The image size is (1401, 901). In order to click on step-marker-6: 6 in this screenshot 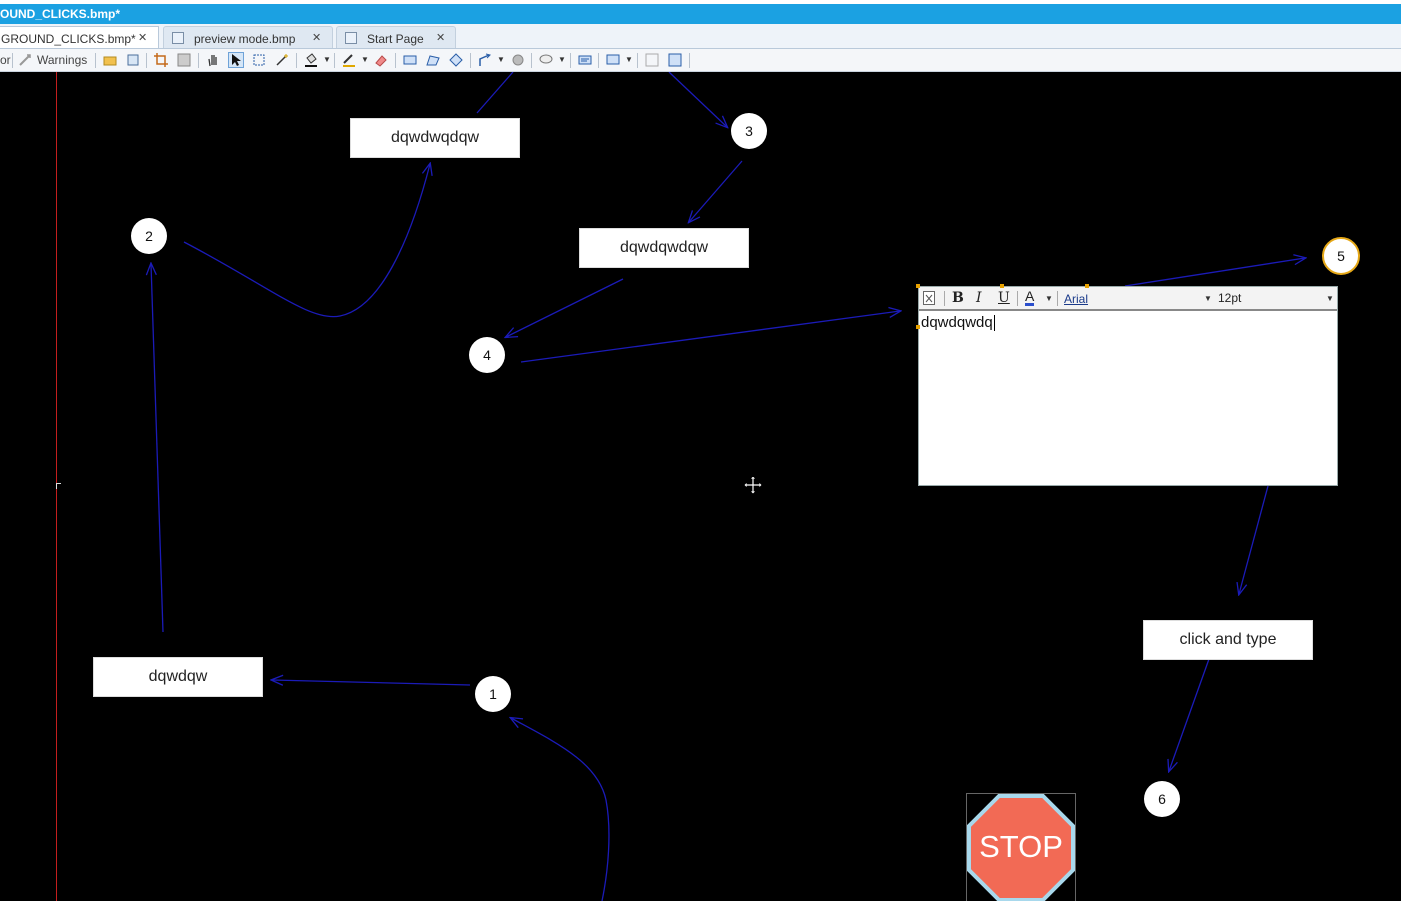, I will do `click(1162, 799)`.